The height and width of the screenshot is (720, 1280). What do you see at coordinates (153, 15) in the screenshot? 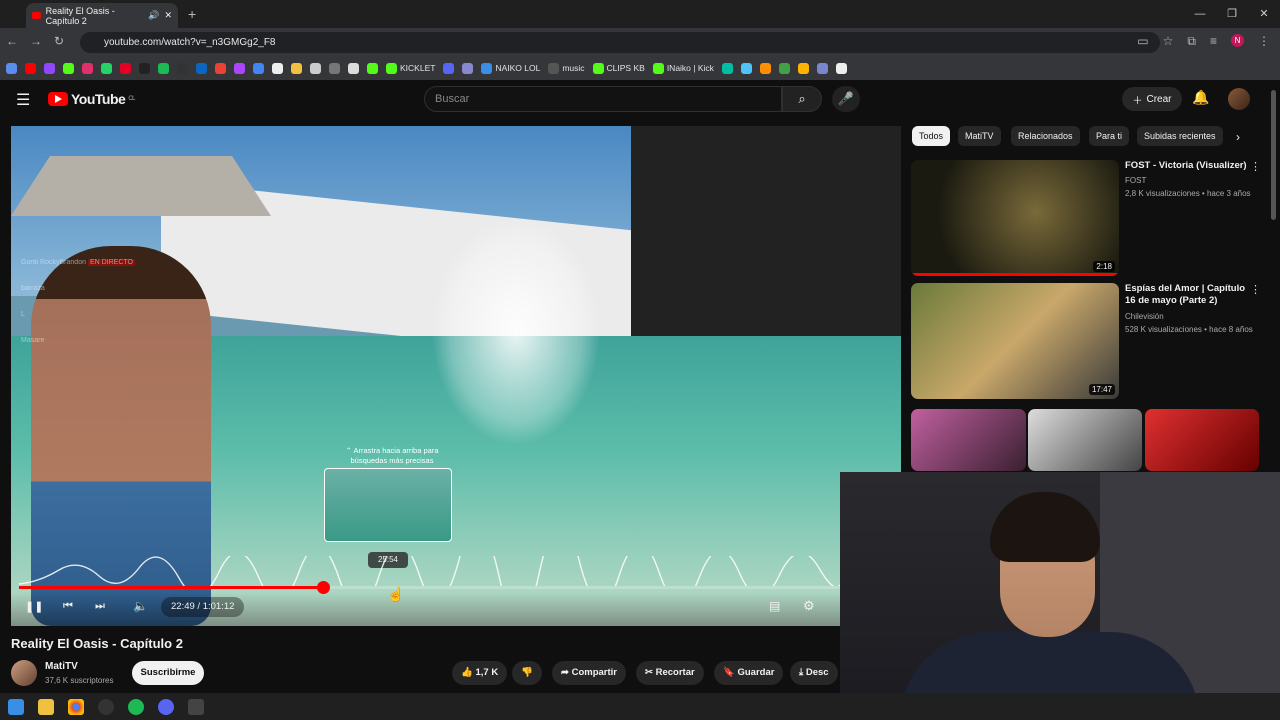
I see `speaker-icon: 🔊` at bounding box center [153, 15].